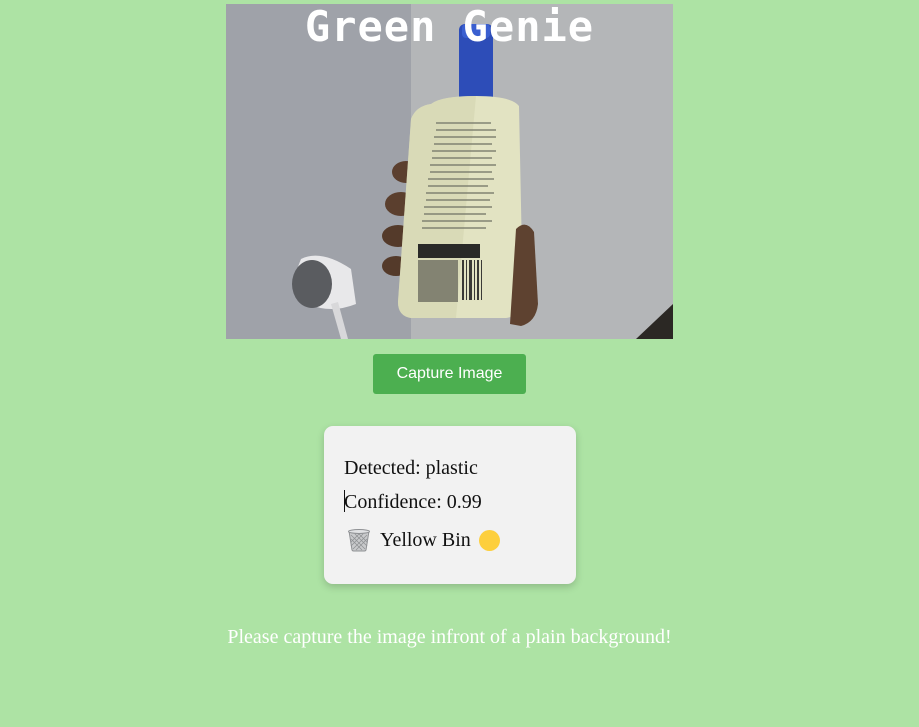 This screenshot has width=919, height=727. I want to click on bin-label: Yellow Bin, so click(425, 540).